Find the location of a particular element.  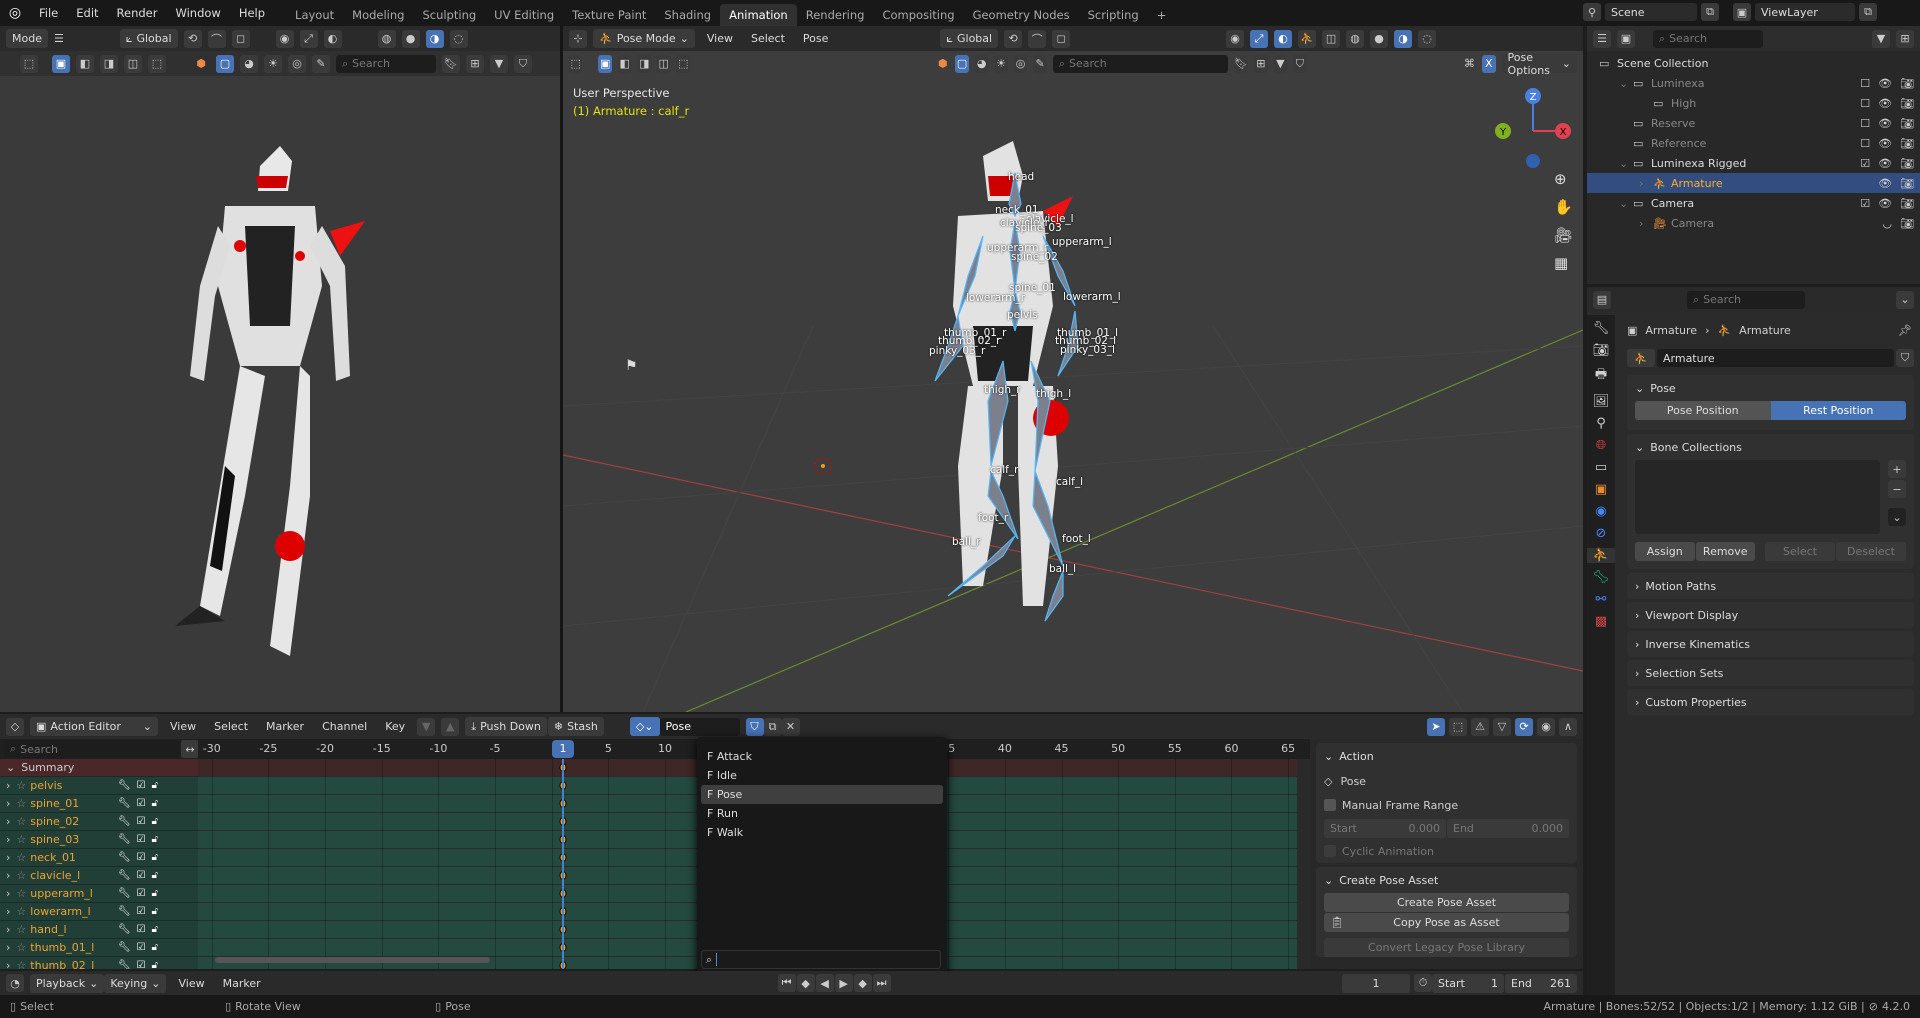

next-keyframe-icon: ◆ is located at coordinates (862, 983).